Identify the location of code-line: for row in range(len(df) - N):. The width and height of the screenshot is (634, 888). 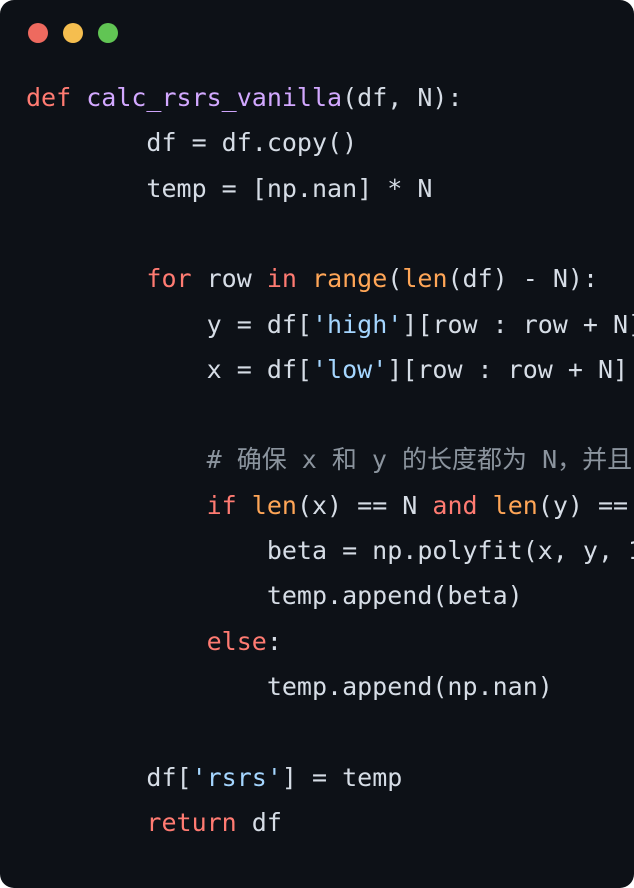
(312, 279).